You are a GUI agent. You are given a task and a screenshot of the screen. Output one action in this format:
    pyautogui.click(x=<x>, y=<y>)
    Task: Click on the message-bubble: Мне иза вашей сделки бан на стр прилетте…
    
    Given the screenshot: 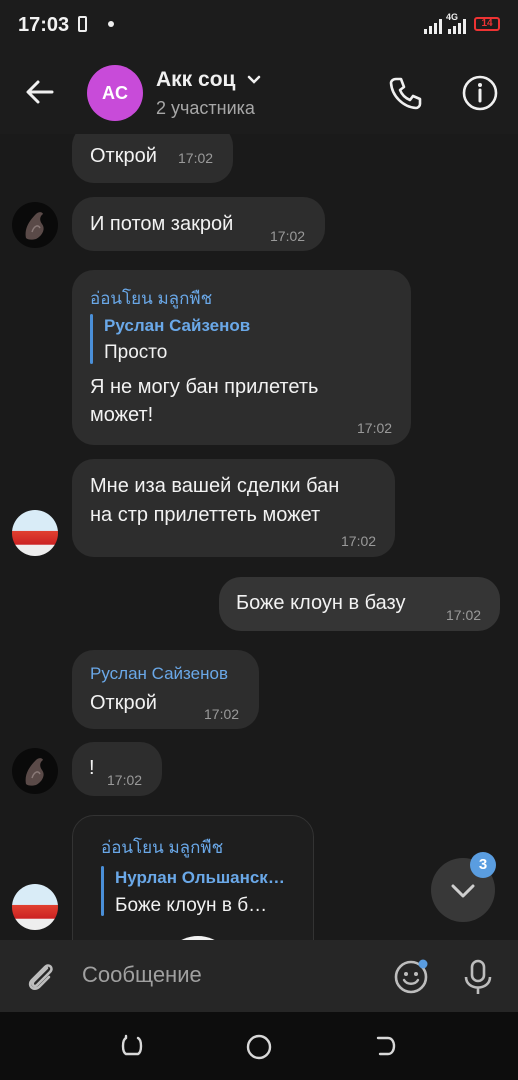 What is the action you would take?
    pyautogui.click(x=233, y=508)
    